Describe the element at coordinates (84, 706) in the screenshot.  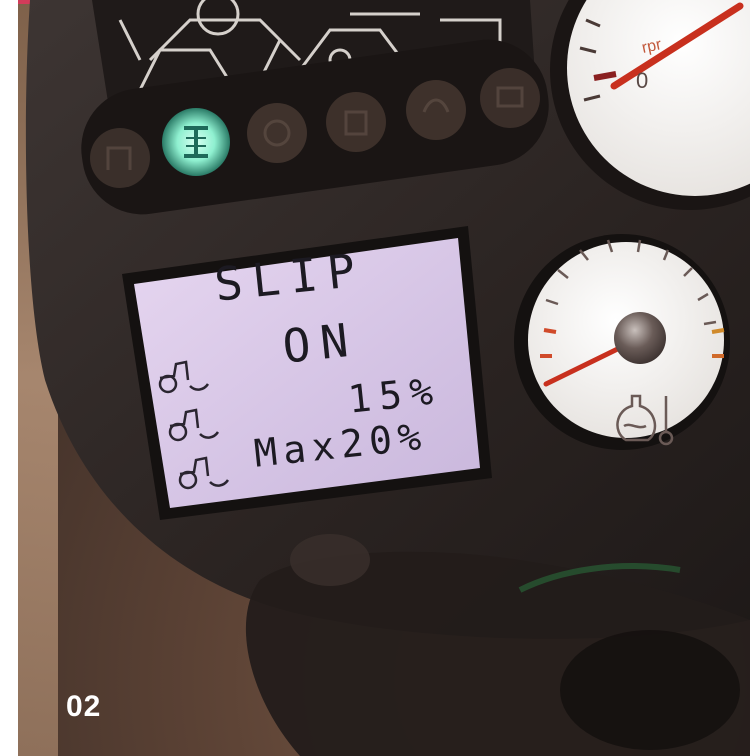
I see `page-number: 02` at that location.